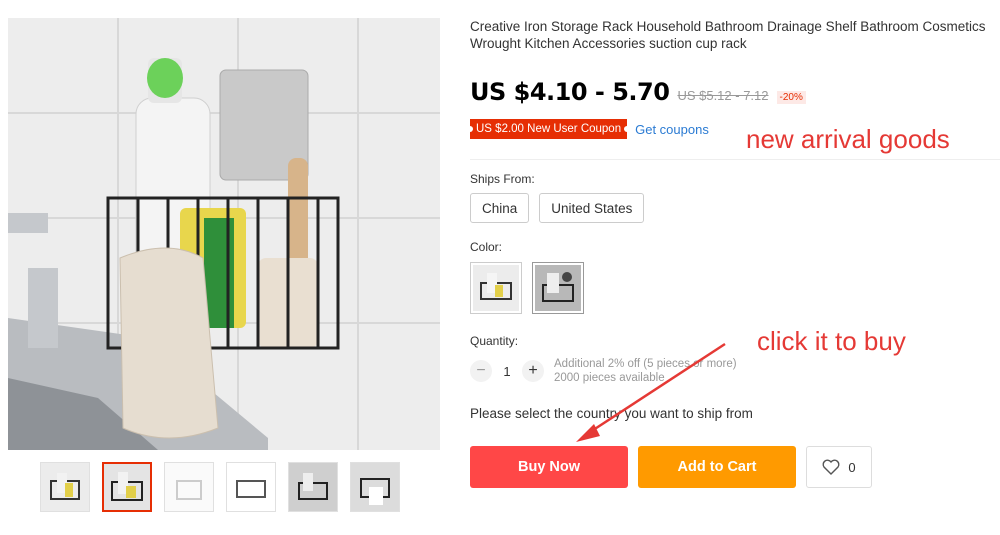 The image size is (1000, 535). What do you see at coordinates (527, 288) in the screenshot?
I see `color-options` at bounding box center [527, 288].